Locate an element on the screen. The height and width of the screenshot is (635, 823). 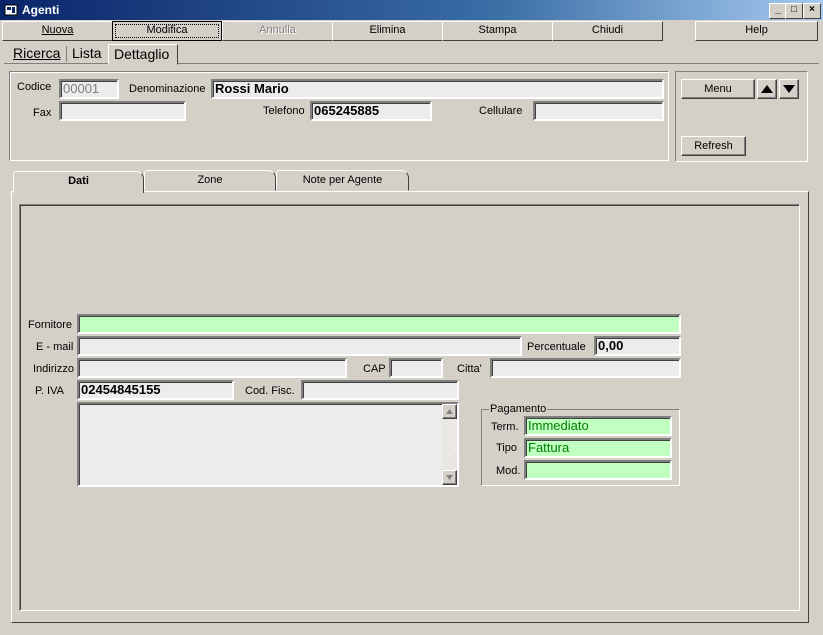
tab-note-label: Note per Agente is located at coordinates (342, 180).